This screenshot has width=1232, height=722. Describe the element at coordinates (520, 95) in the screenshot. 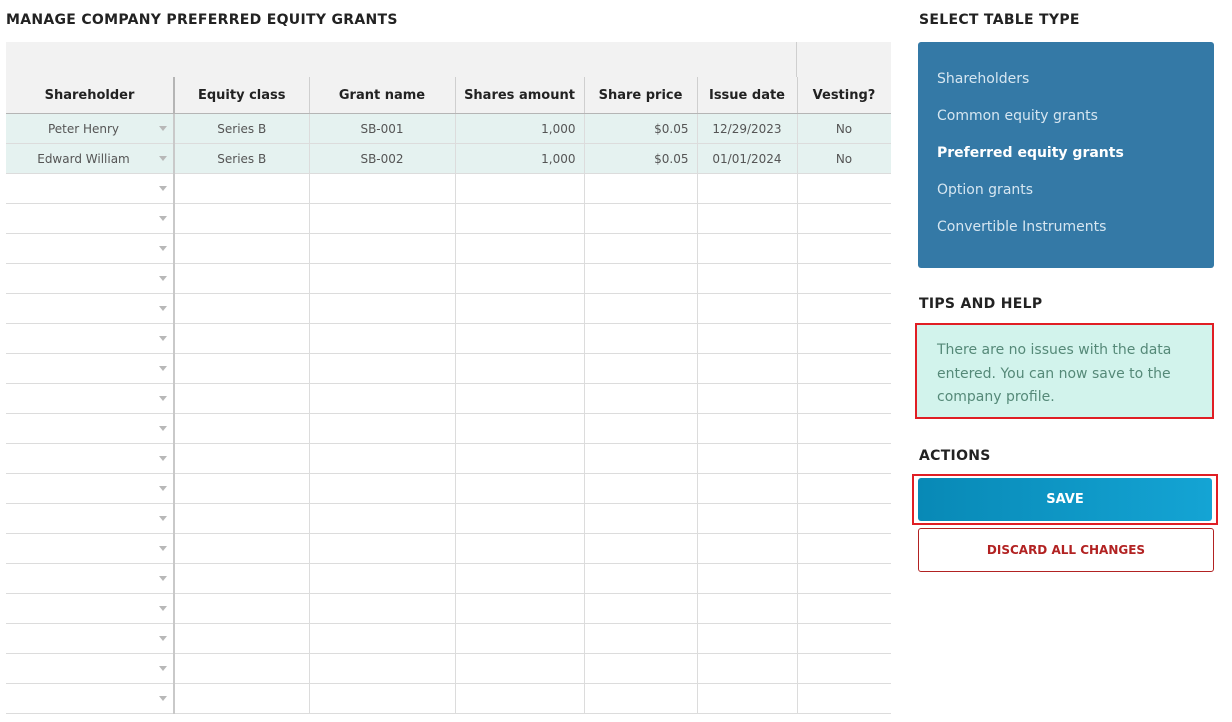

I see `column-header-shares-amount: Shares amount` at that location.